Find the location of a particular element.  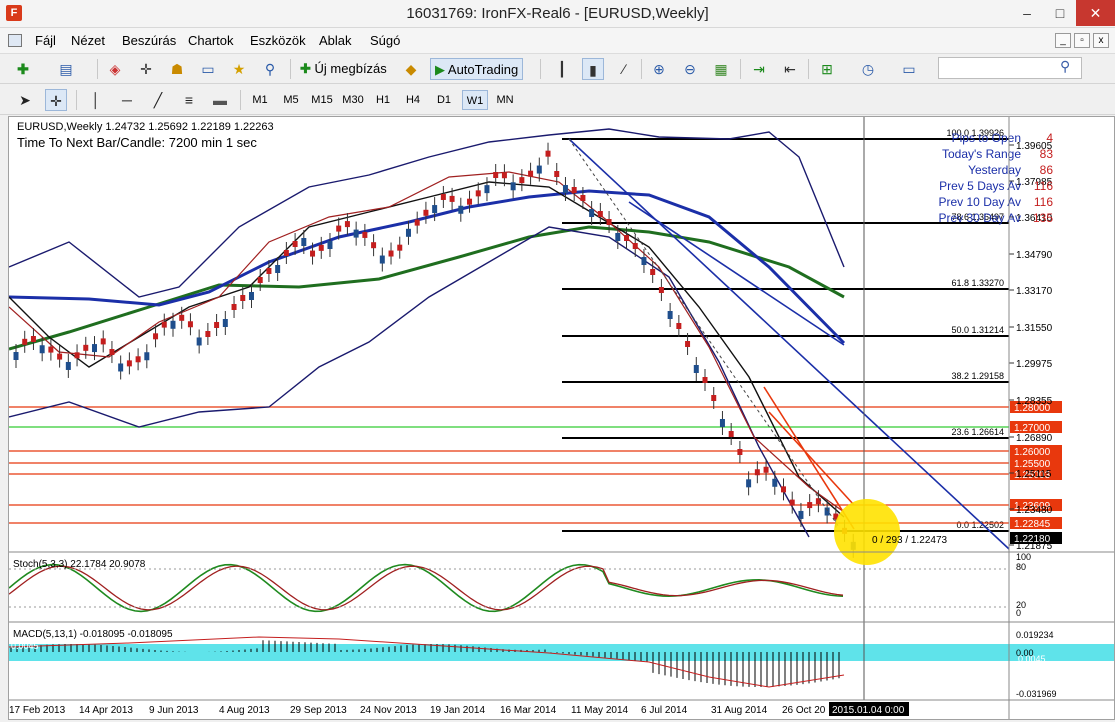

info-panel-label: Pips to Open is located at coordinates (986, 138).